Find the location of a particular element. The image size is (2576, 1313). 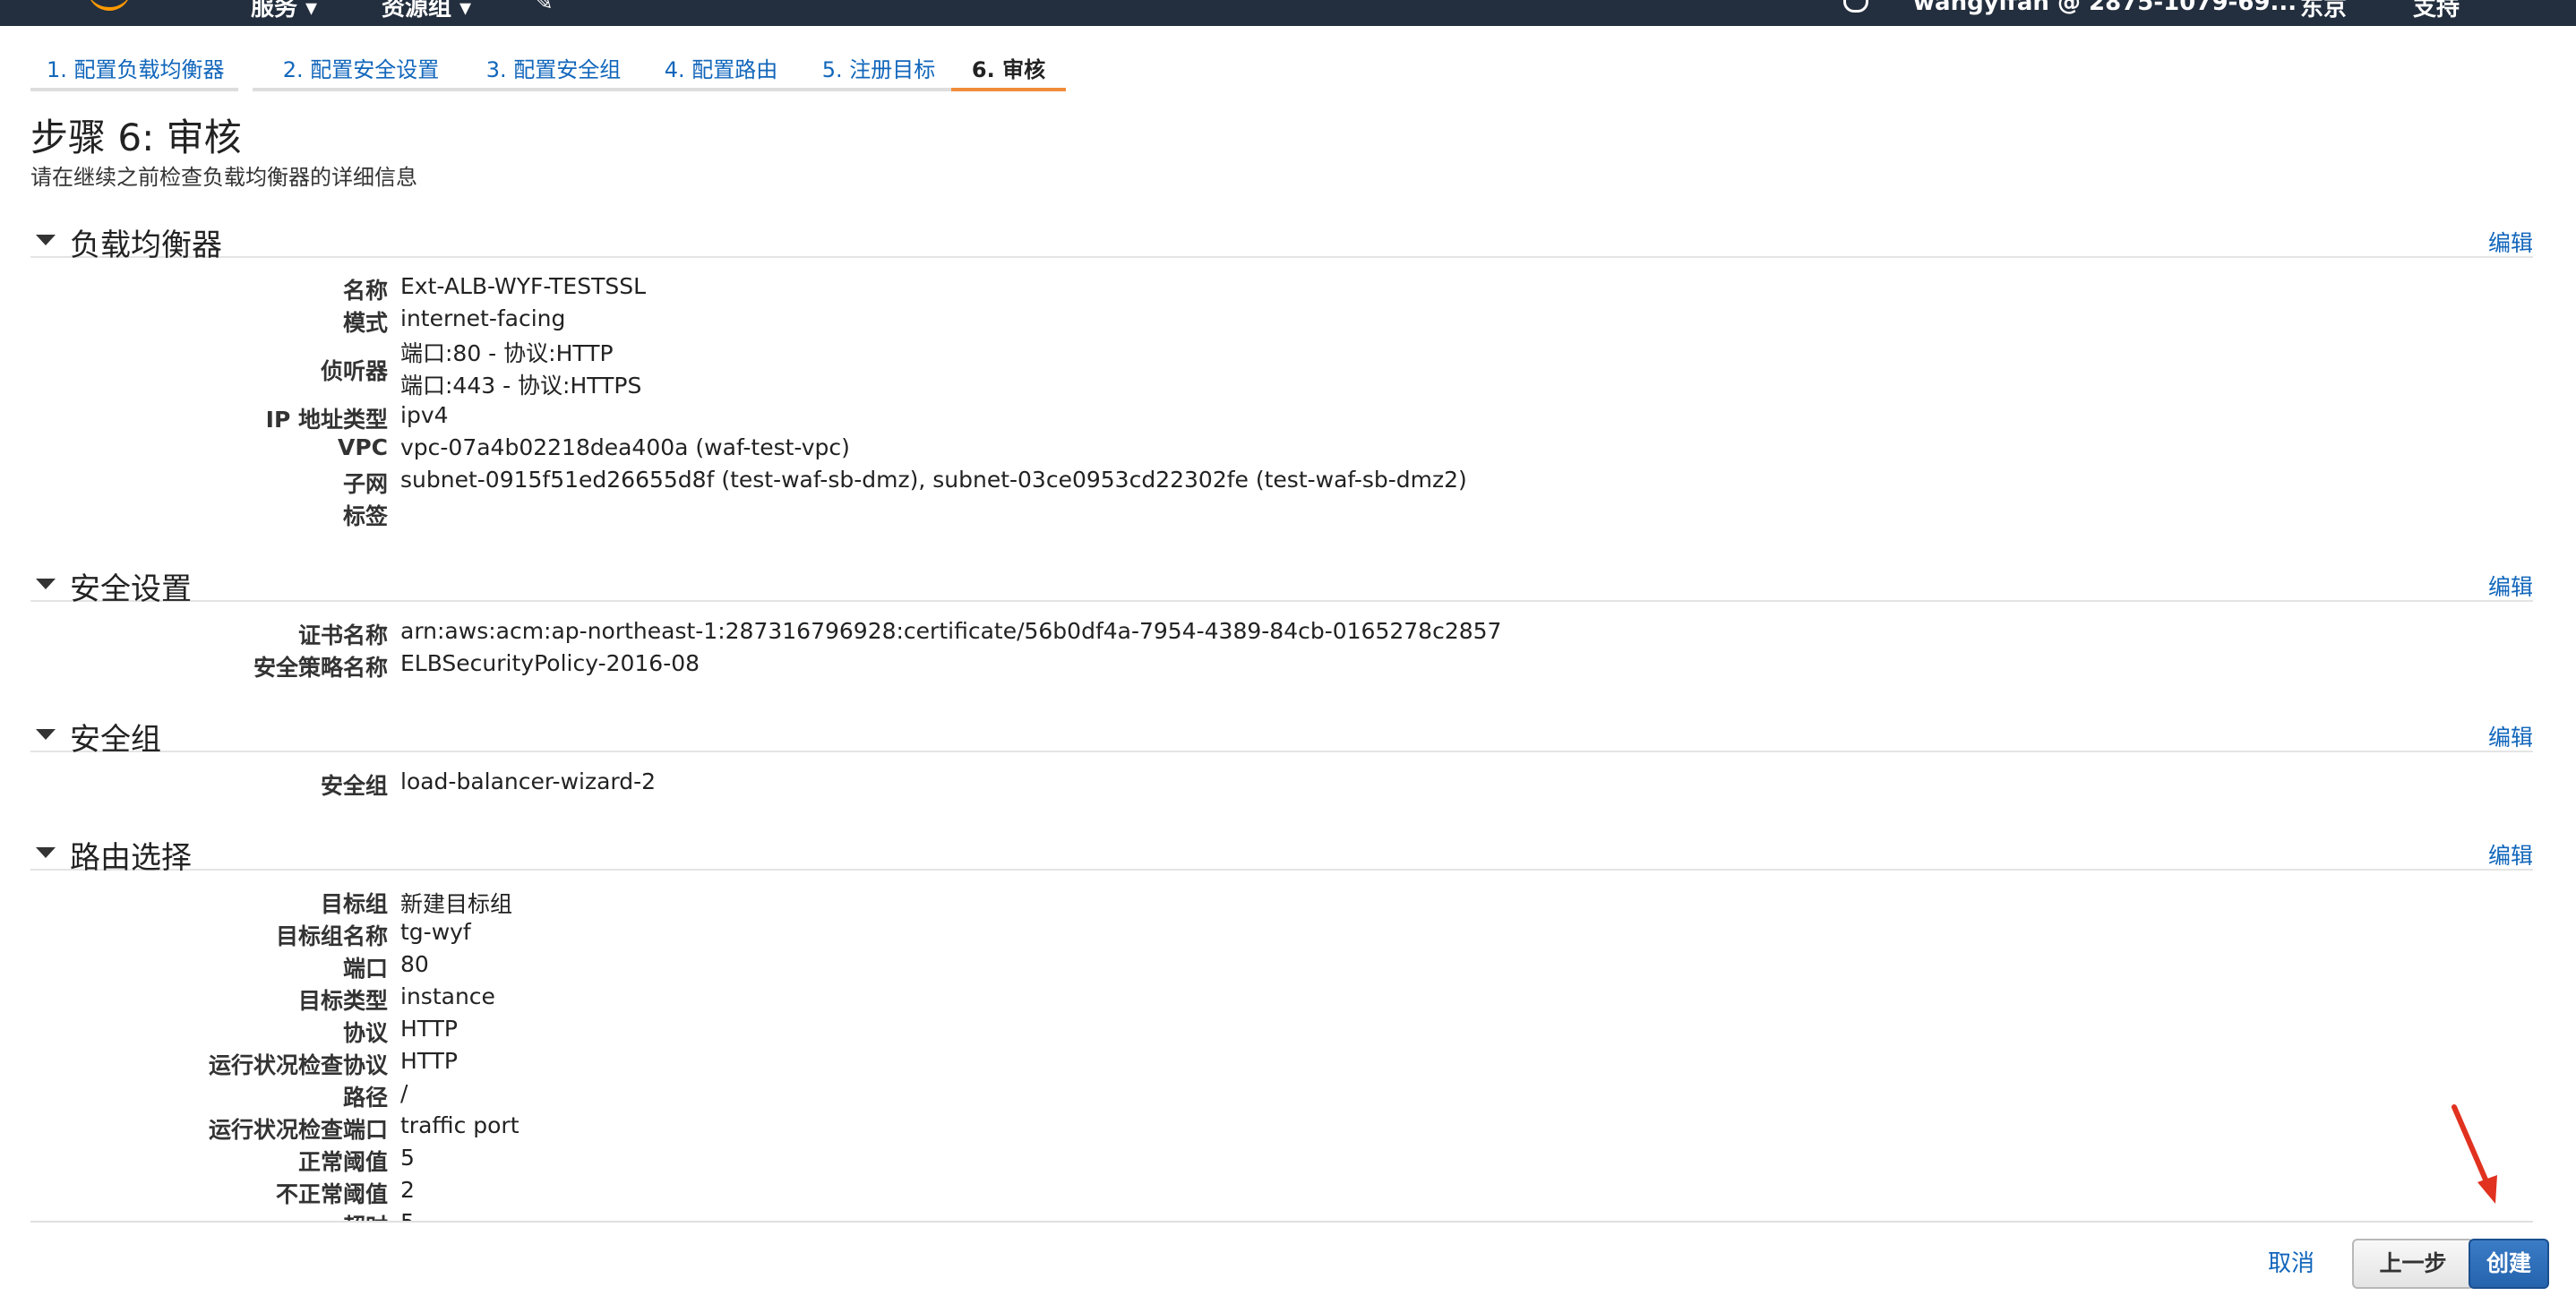

tab-configure-load-balancer: 1. 配置负载均衡器 is located at coordinates (134, 69).